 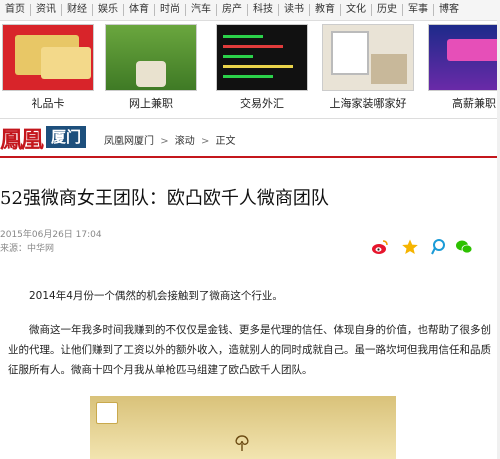 What do you see at coordinates (156, 296) in the screenshot?
I see `article-paragraph: 2014年4月份一个偶然的机会接触到了微商这个行业。` at bounding box center [156, 296].